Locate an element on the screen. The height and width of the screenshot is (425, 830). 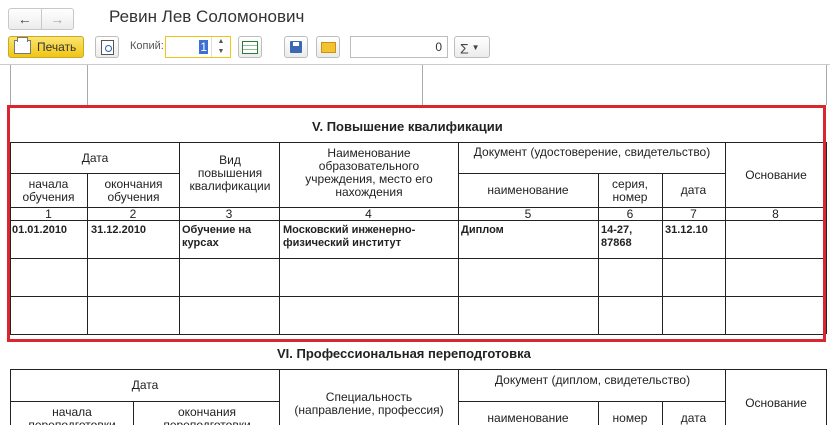
nav-buttons: ← → is located at coordinates (41, 19).